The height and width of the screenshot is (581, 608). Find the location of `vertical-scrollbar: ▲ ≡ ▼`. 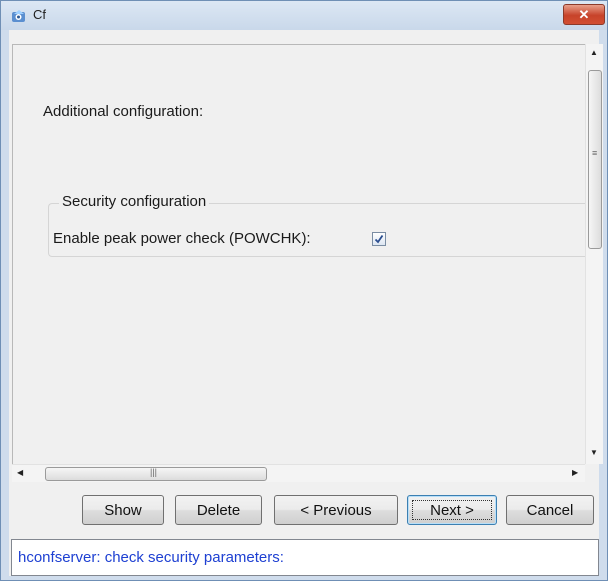

vertical-scrollbar: ▲ ≡ ▼ is located at coordinates (594, 254).